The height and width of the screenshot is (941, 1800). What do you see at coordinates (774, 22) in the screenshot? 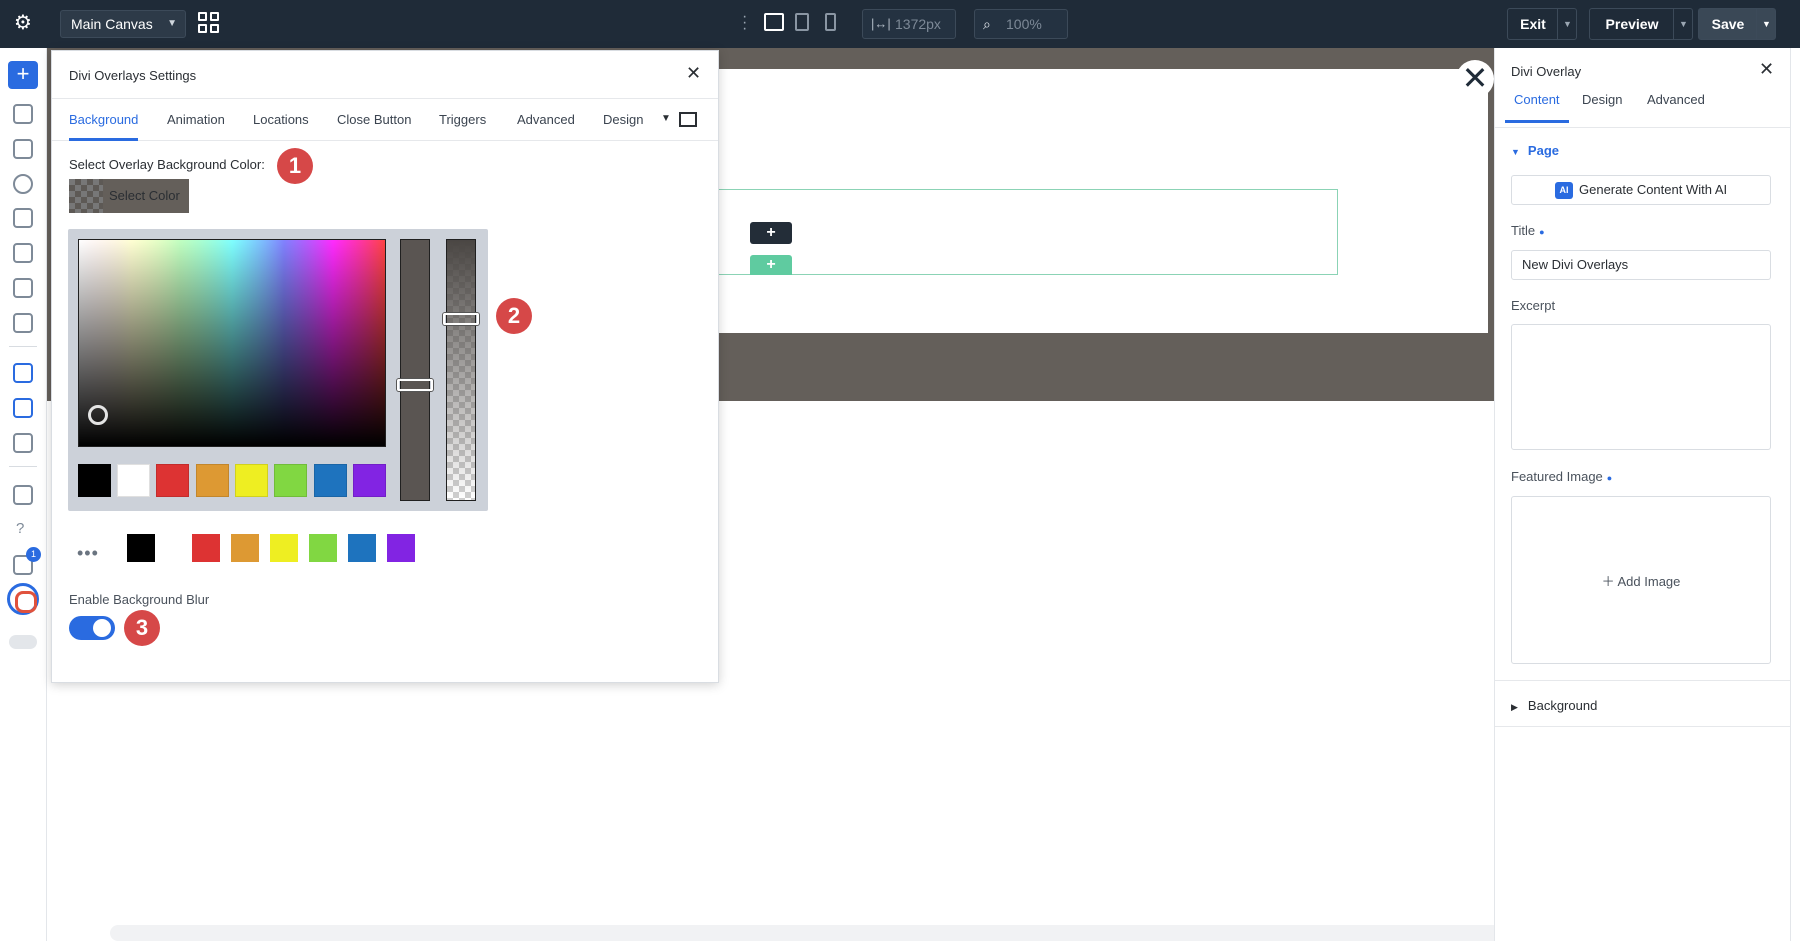
I see `desktop-view-icon` at bounding box center [774, 22].